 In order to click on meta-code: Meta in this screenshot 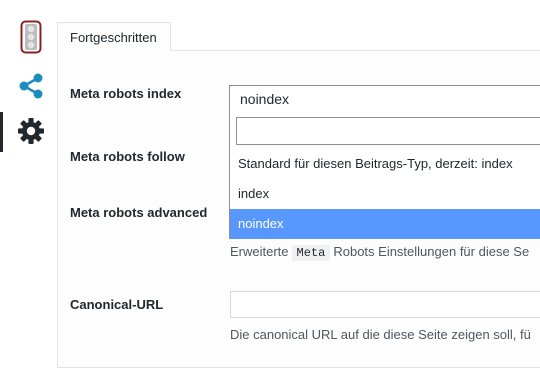, I will do `click(311, 253)`.